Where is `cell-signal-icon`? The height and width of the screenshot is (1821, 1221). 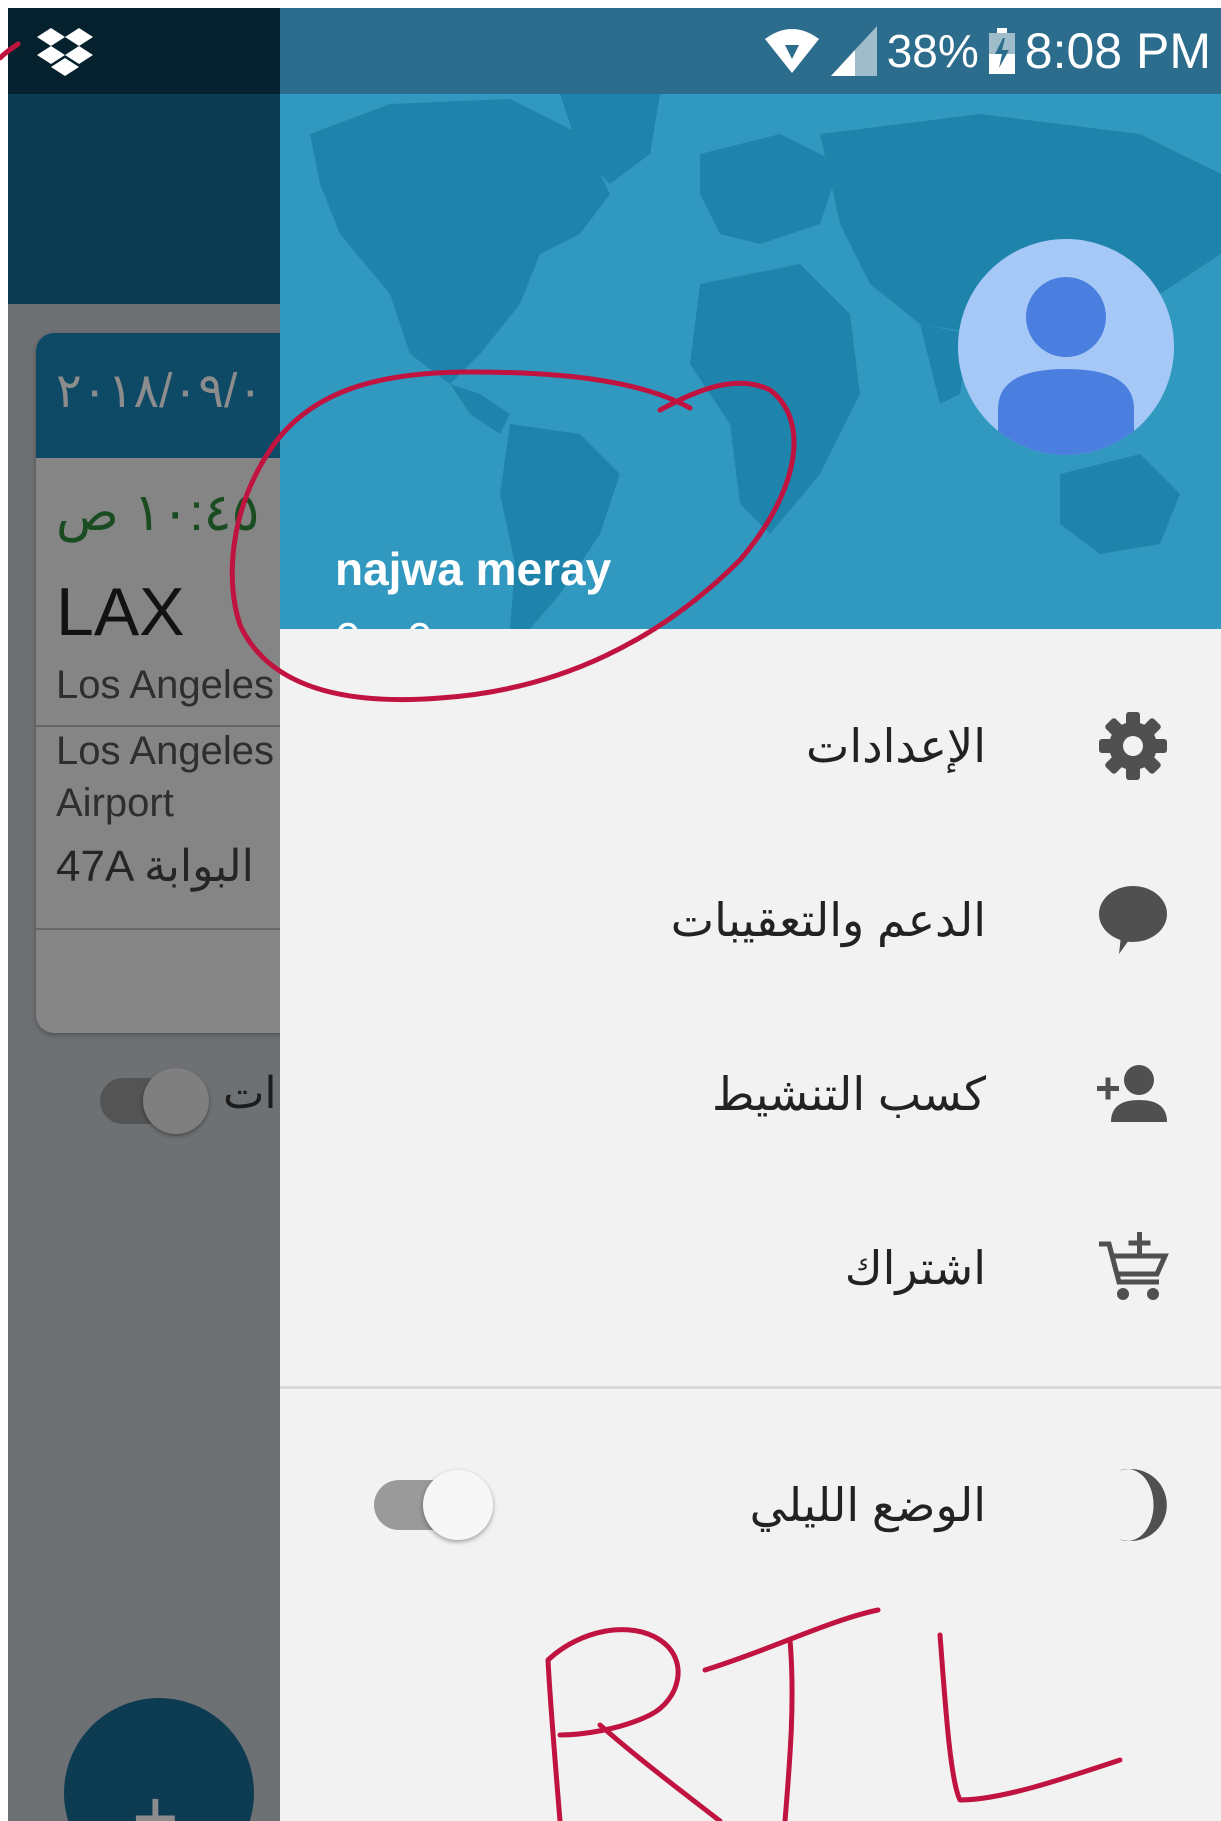
cell-signal-icon is located at coordinates (853, 51).